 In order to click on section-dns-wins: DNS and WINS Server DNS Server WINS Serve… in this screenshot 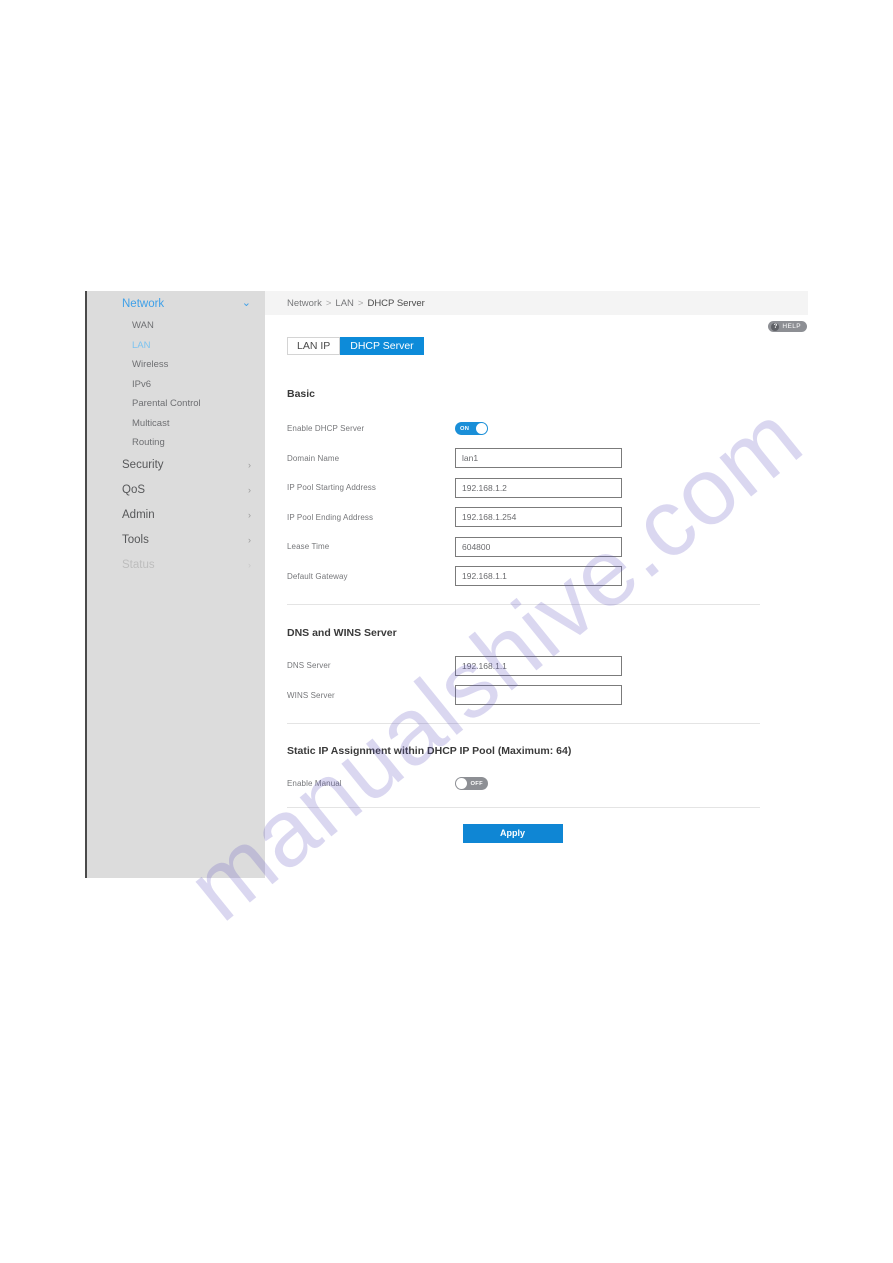, I will do `click(523, 668)`.